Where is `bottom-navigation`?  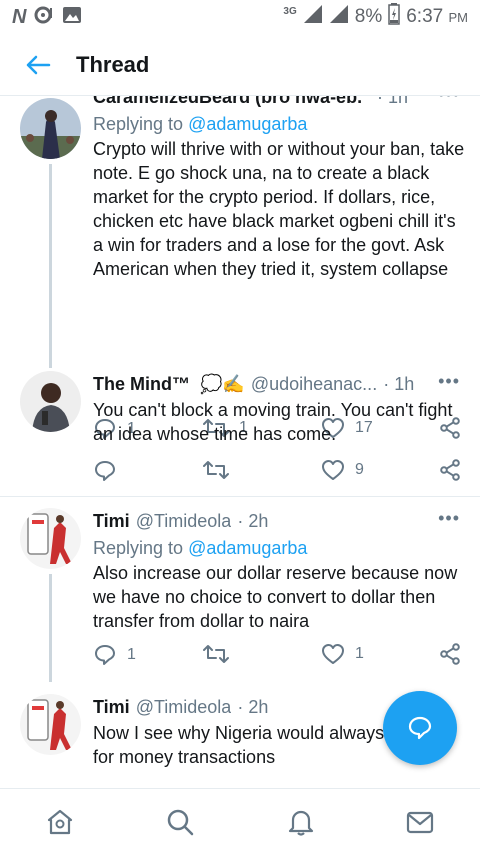
bottom-navigation is located at coordinates (240, 821).